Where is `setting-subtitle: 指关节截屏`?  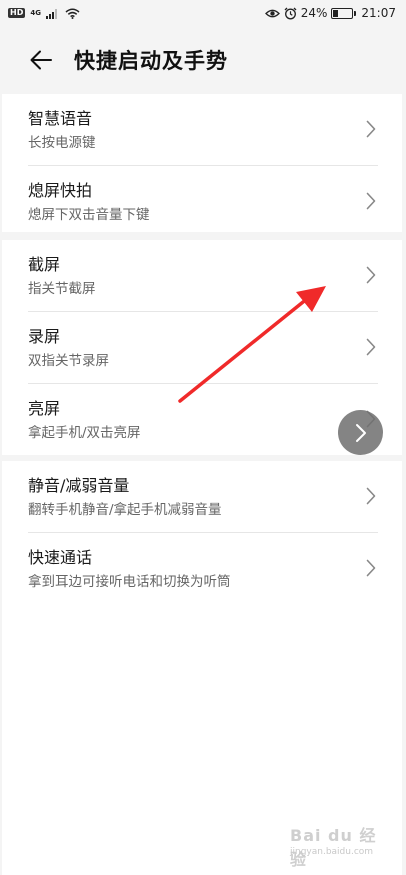
setting-subtitle: 指关节截屏 is located at coordinates (62, 289).